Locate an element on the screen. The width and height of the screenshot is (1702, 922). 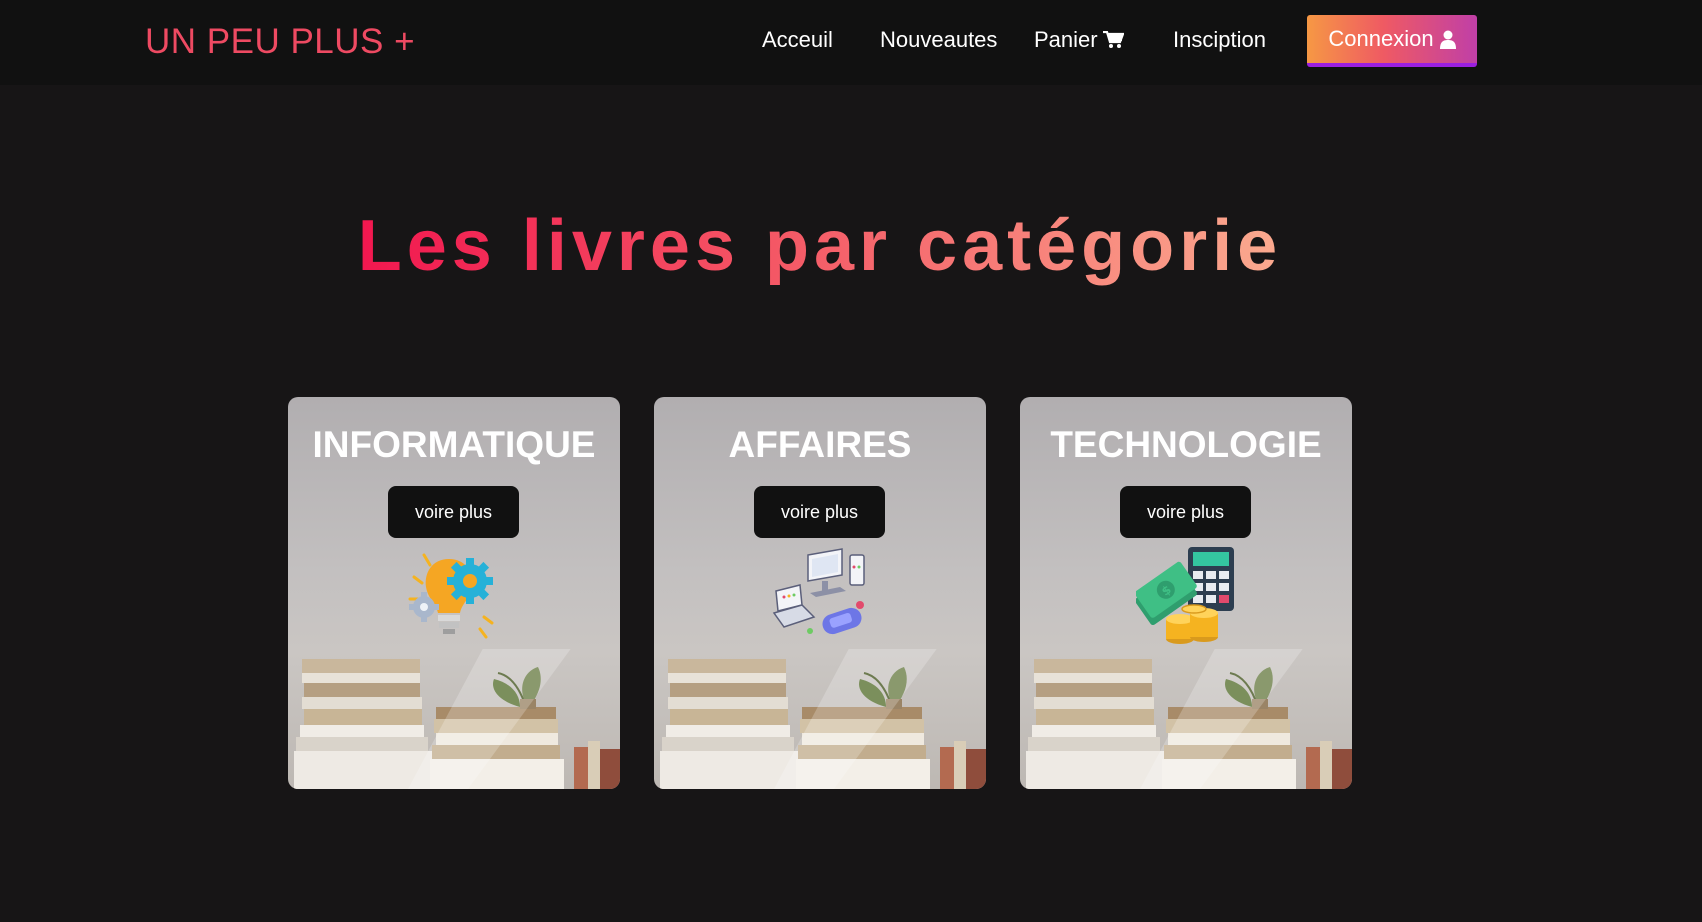
devices-icon is located at coordinates (818, 591).